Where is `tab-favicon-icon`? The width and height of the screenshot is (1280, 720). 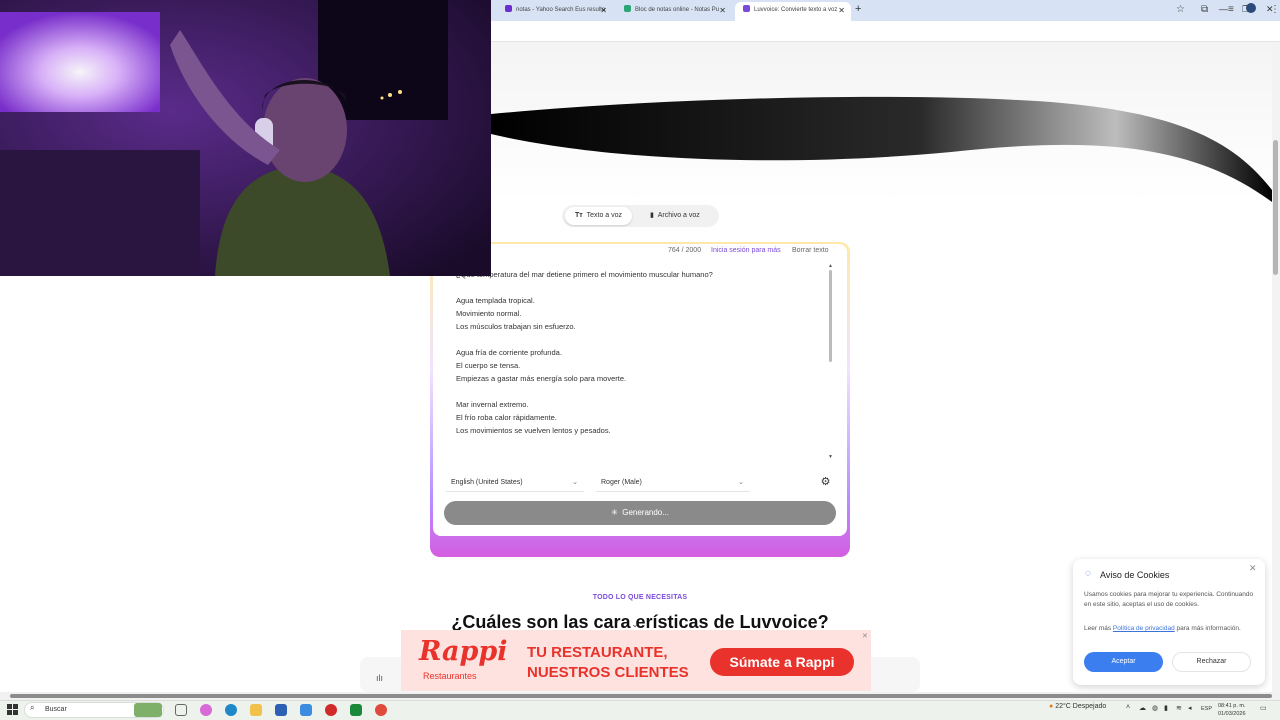
tab-favicon-icon is located at coordinates (508, 8).